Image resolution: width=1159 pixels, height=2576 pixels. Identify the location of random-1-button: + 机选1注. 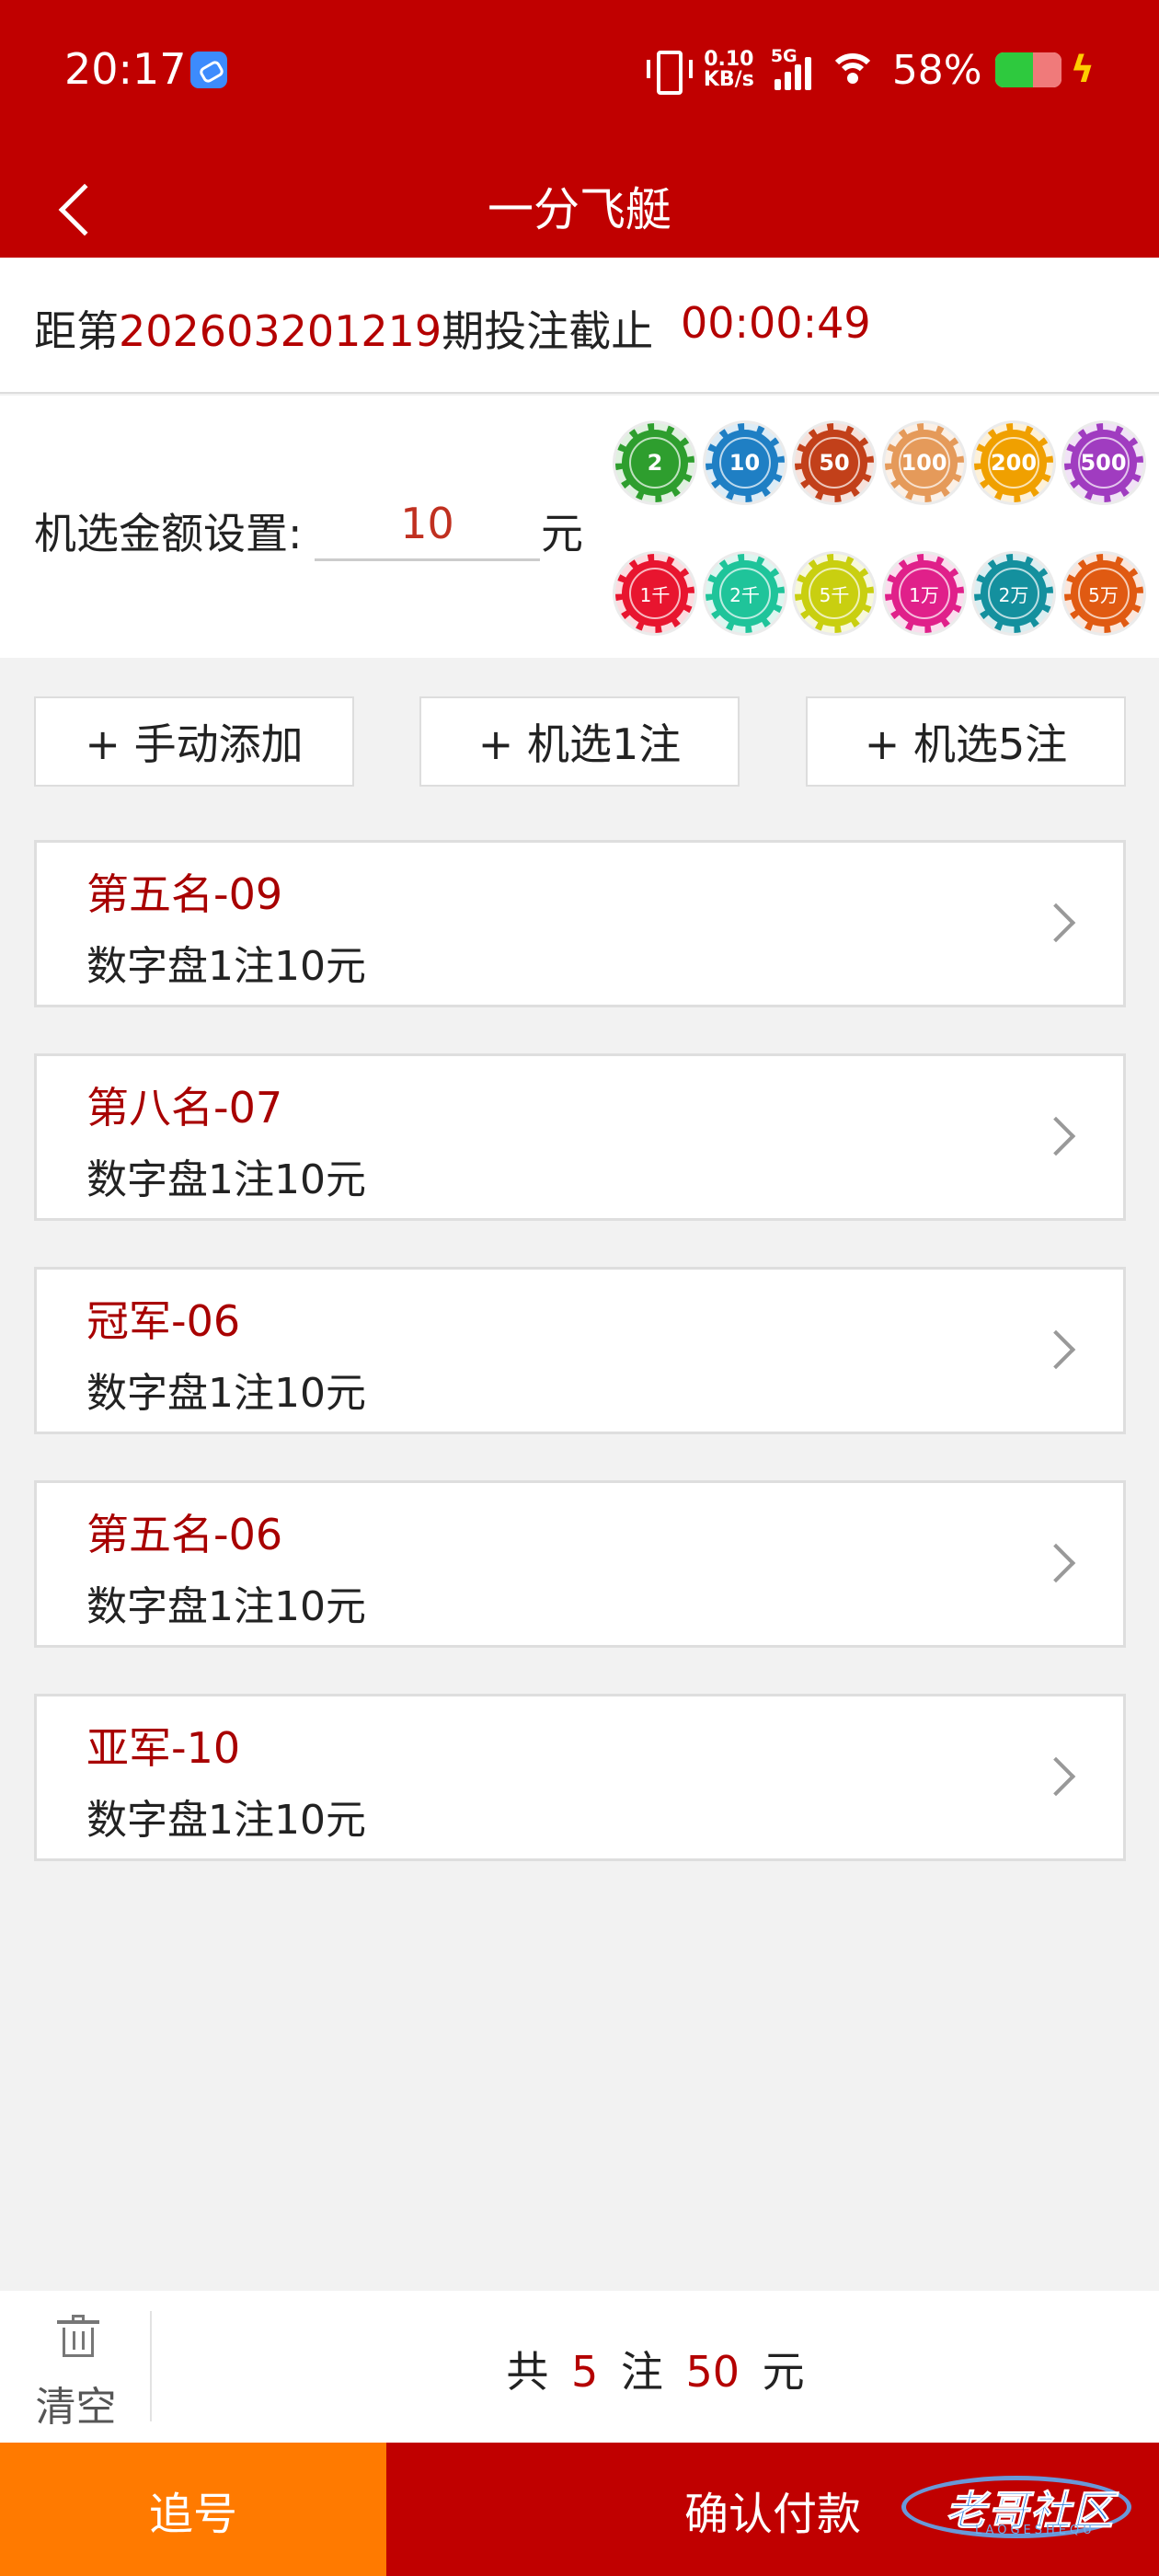
(579, 741).